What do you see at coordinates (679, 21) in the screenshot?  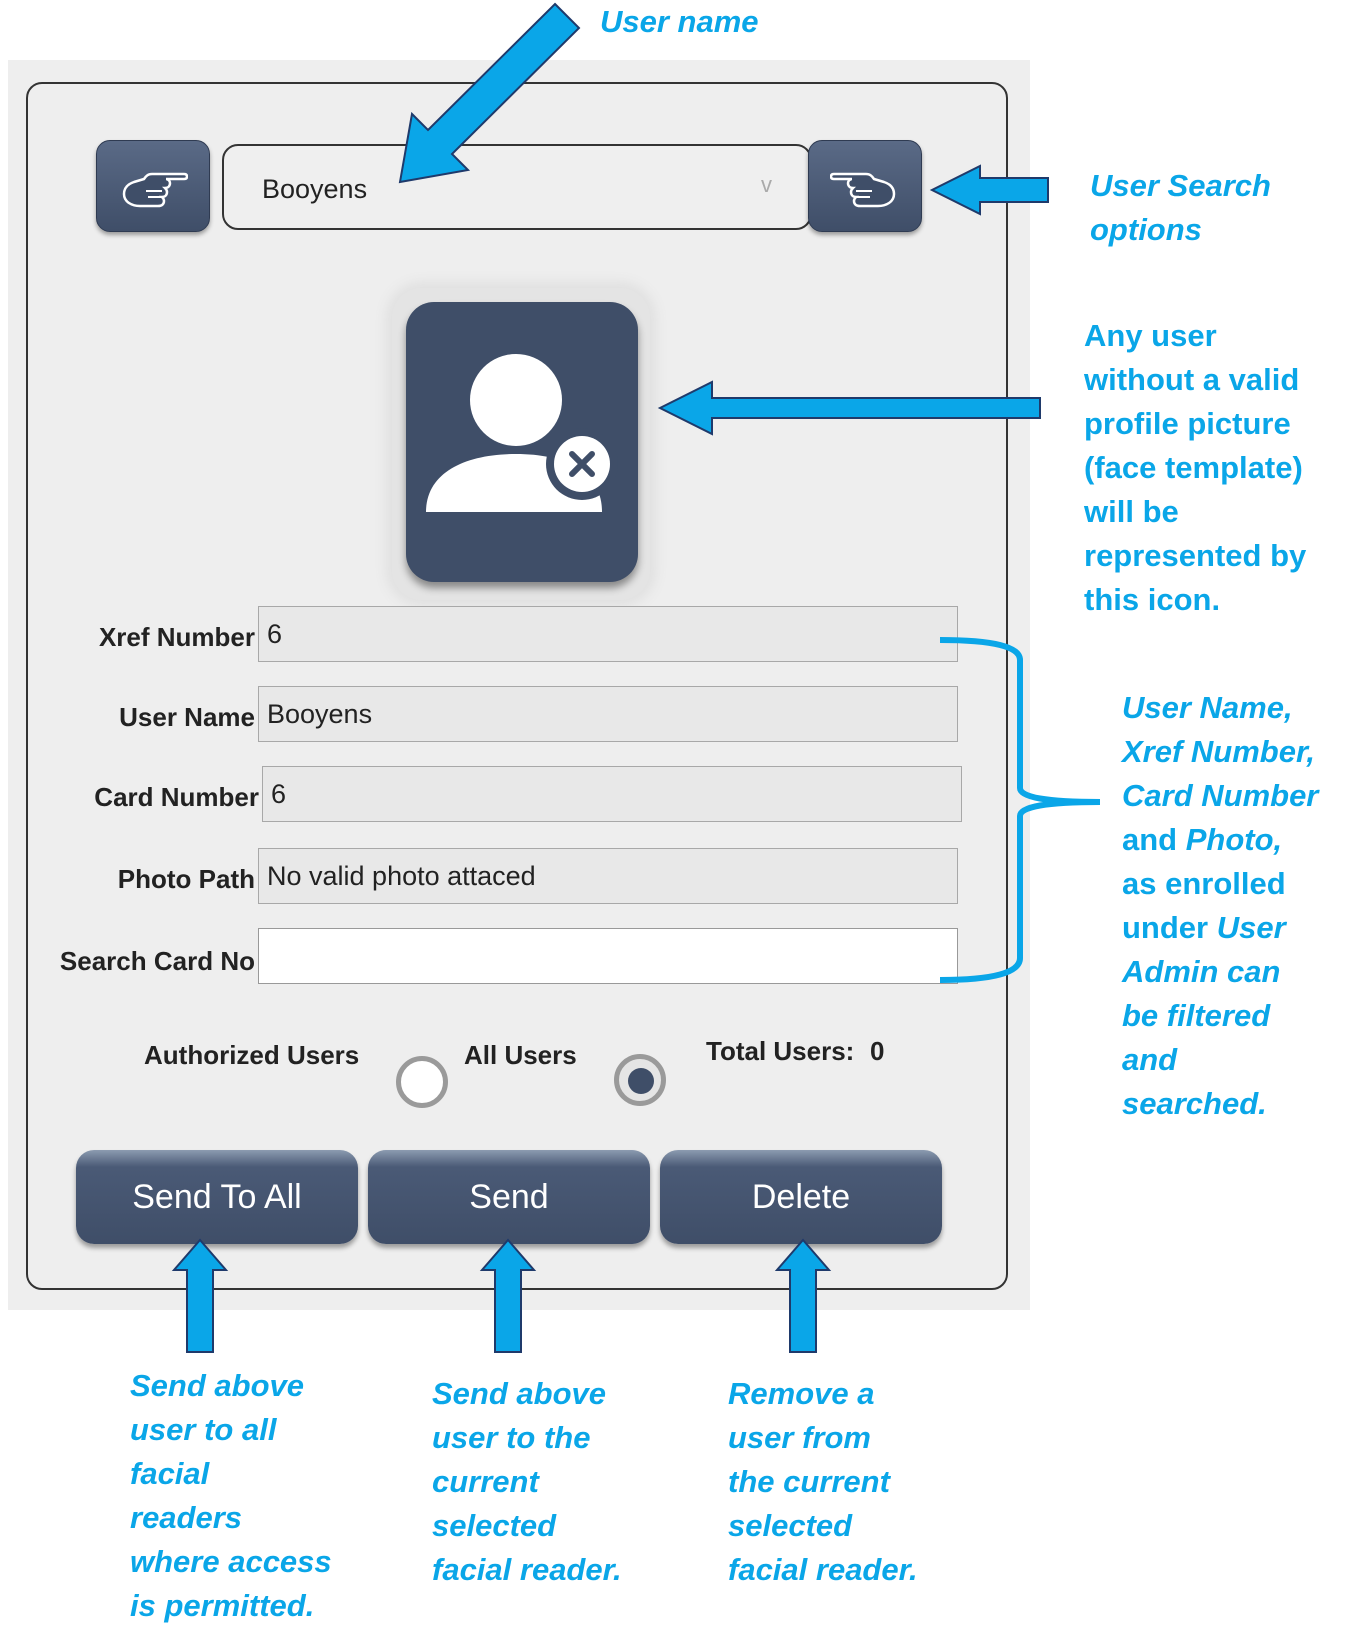 I see `annotation-user-name: User name` at bounding box center [679, 21].